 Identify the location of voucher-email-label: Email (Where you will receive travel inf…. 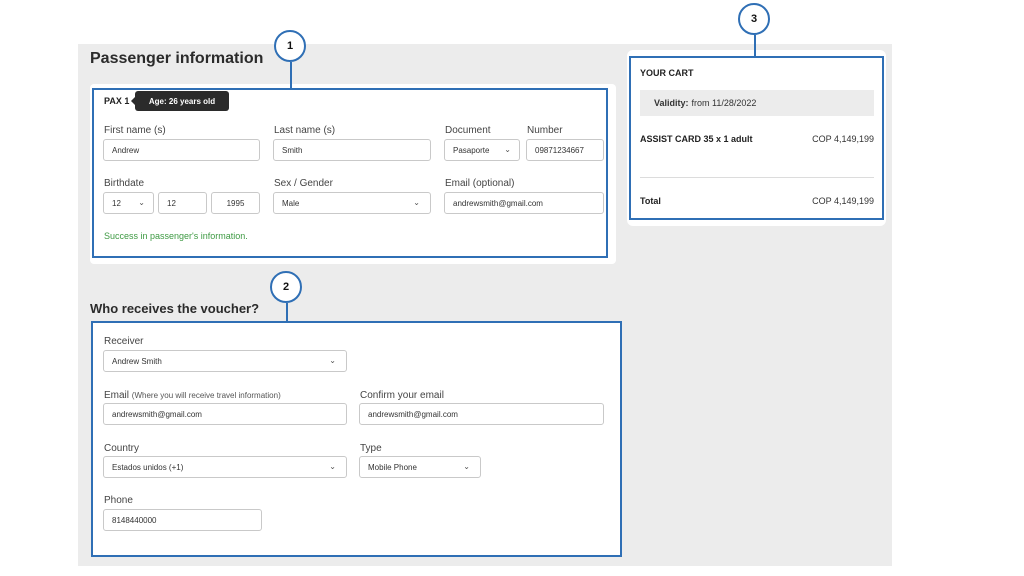
(192, 395).